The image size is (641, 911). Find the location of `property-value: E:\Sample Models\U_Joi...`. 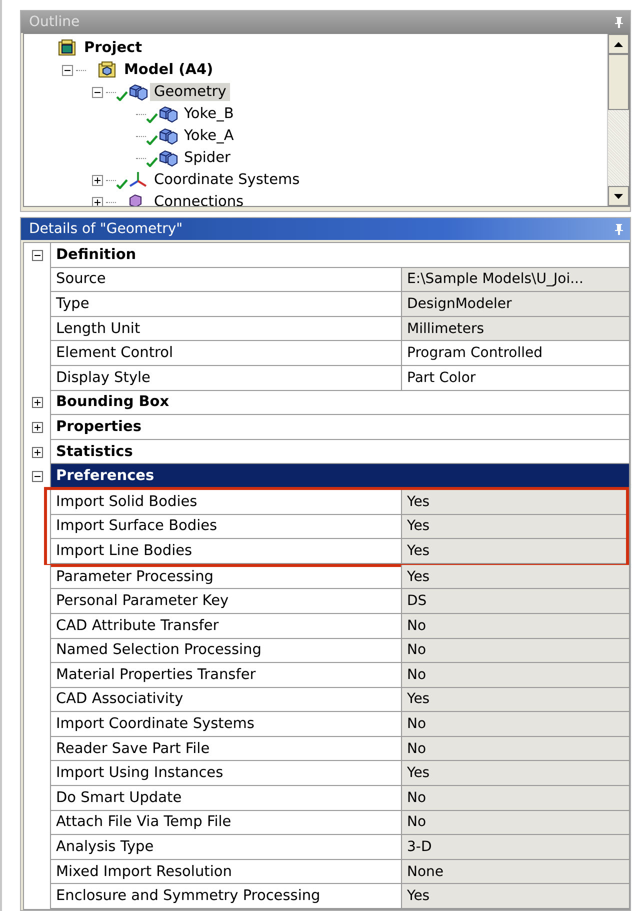

property-value: E:\Sample Models\U_Joi... is located at coordinates (515, 280).